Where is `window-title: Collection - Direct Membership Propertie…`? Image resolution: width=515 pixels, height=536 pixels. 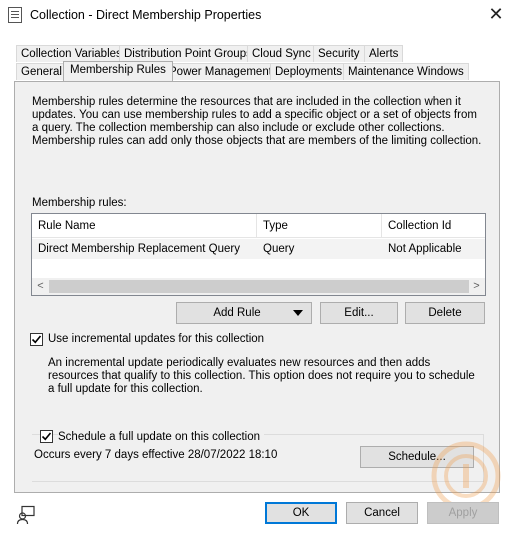 window-title: Collection - Direct Membership Propertie… is located at coordinates (146, 15).